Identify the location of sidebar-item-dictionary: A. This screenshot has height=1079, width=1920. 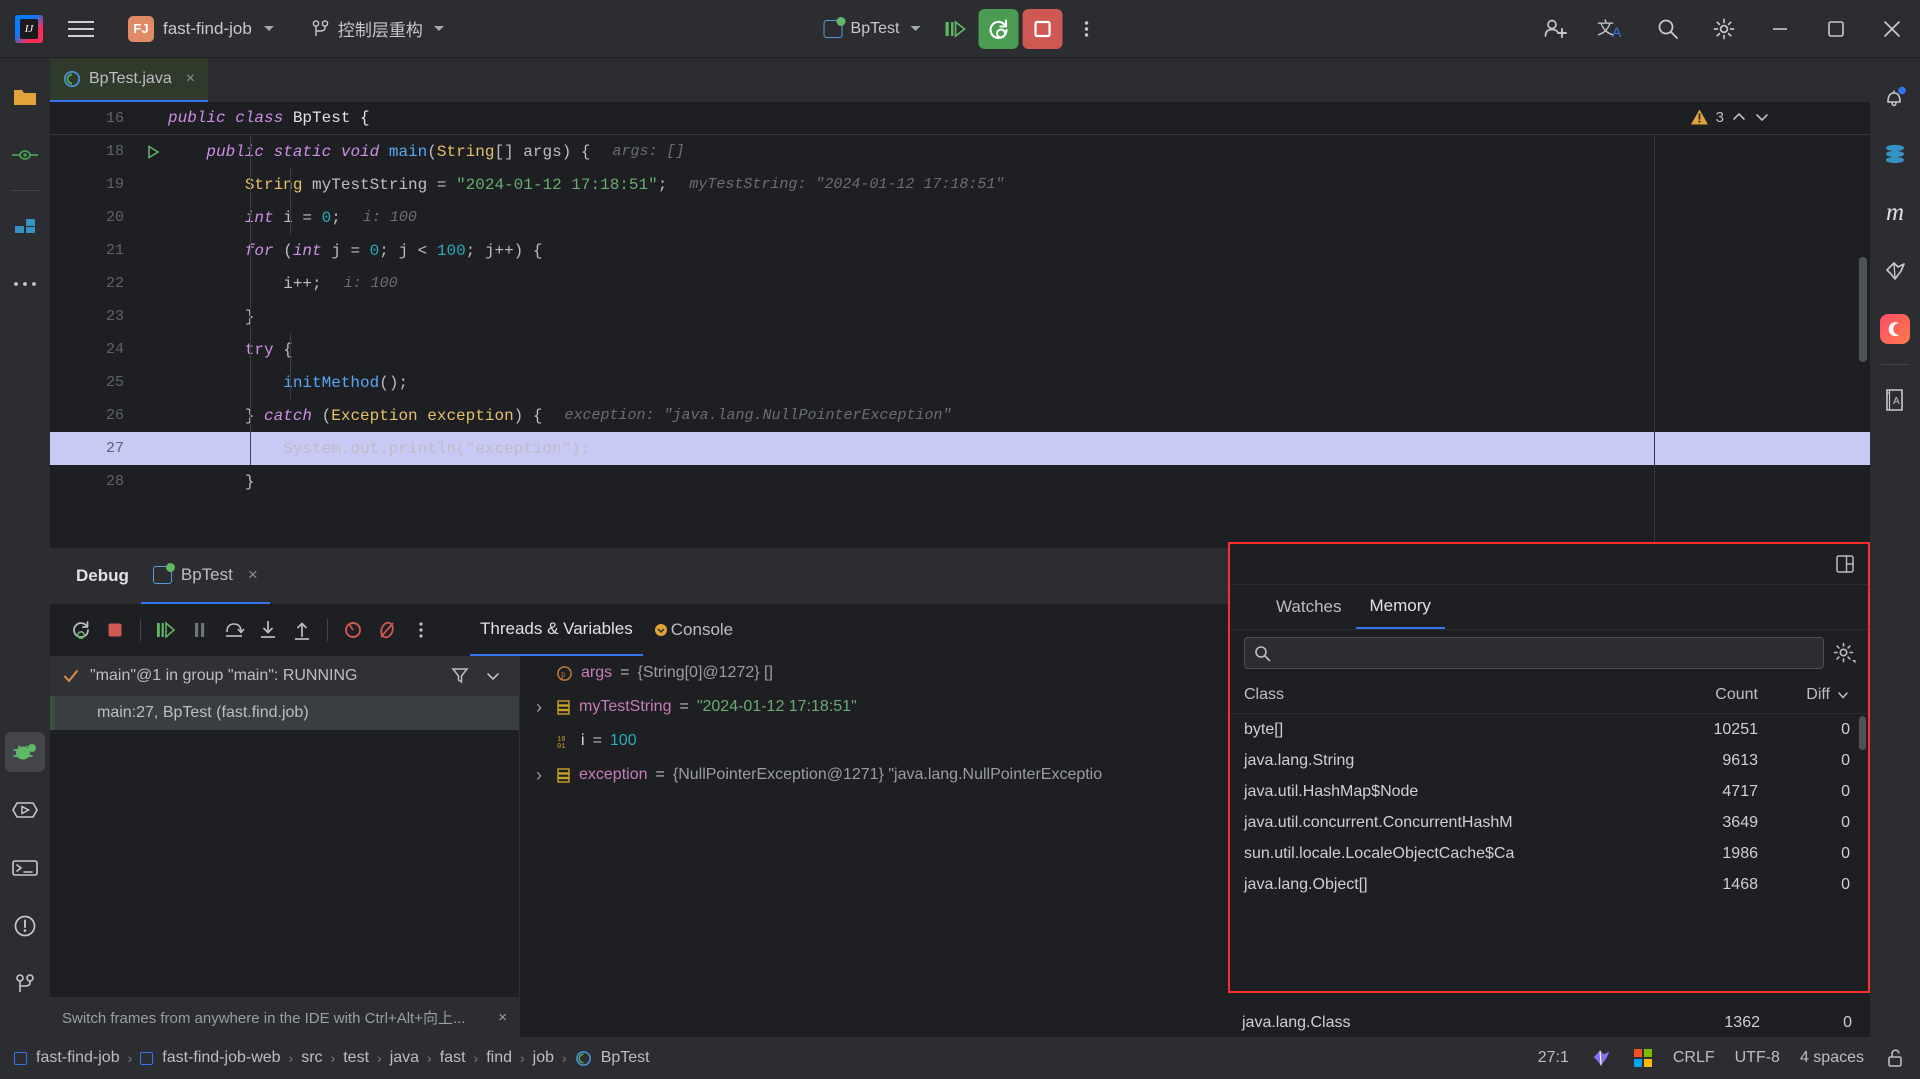
(1895, 400).